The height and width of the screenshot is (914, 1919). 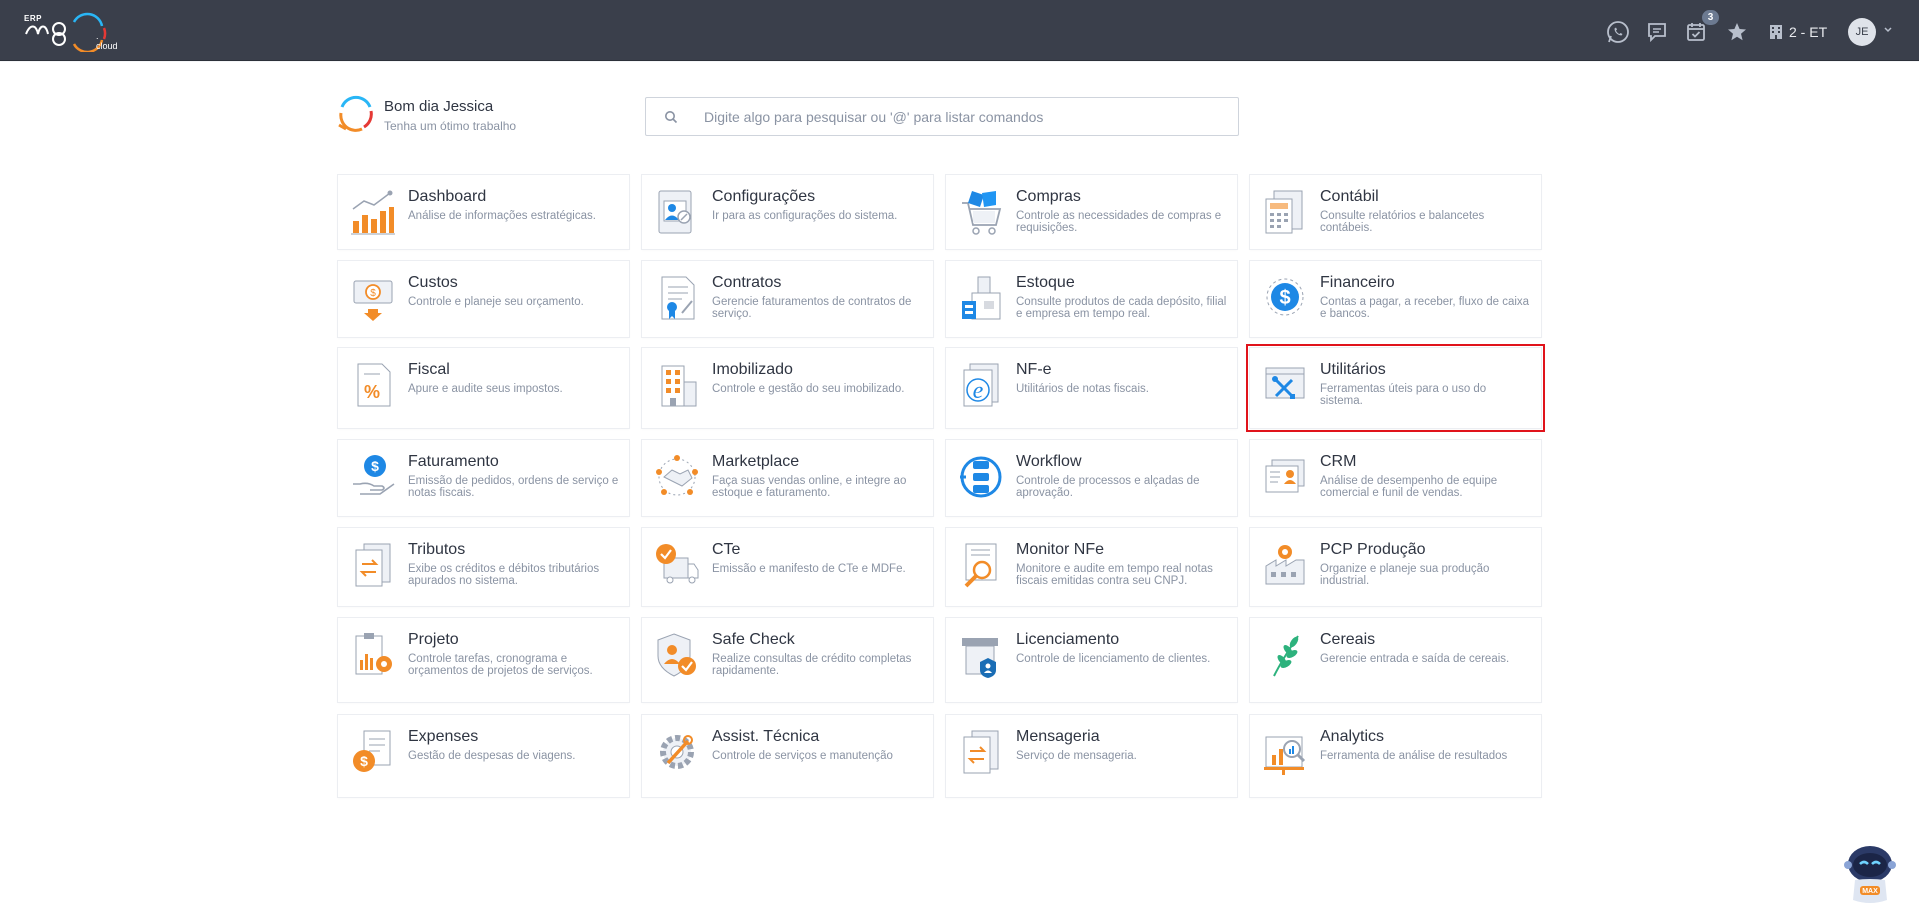 I want to click on cereais-icon, so click(x=1285, y=655).